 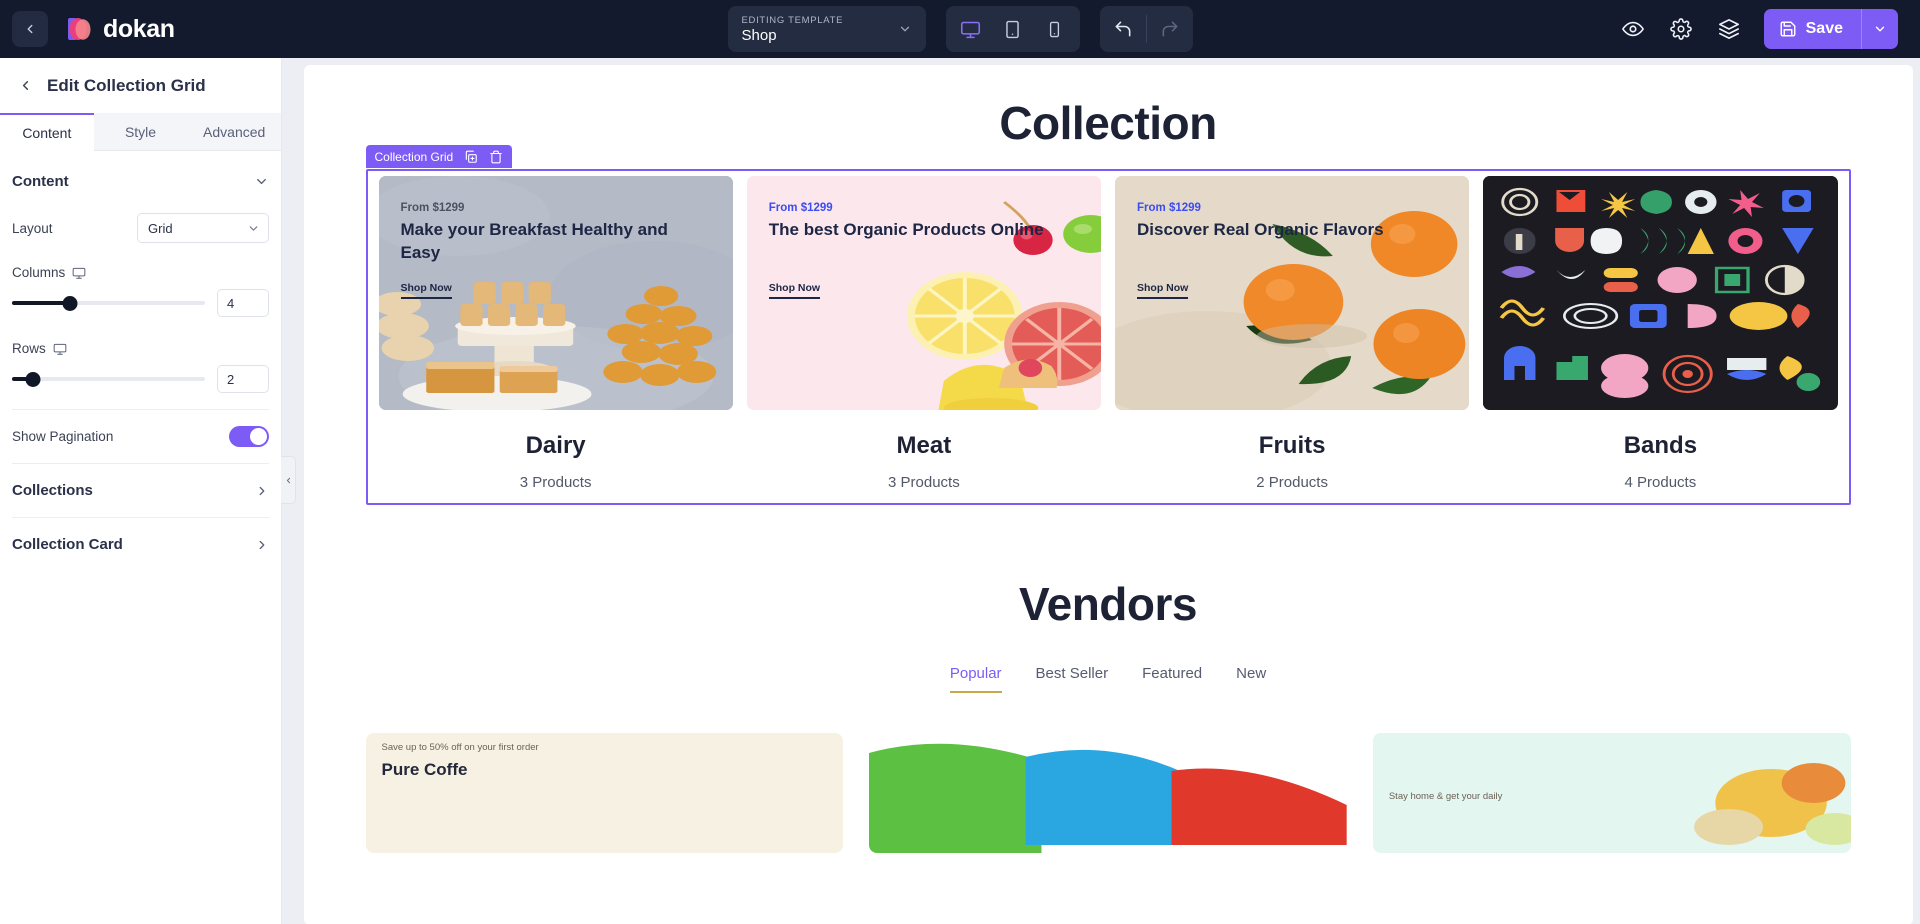 I want to click on layout-label: Layout, so click(x=32, y=228).